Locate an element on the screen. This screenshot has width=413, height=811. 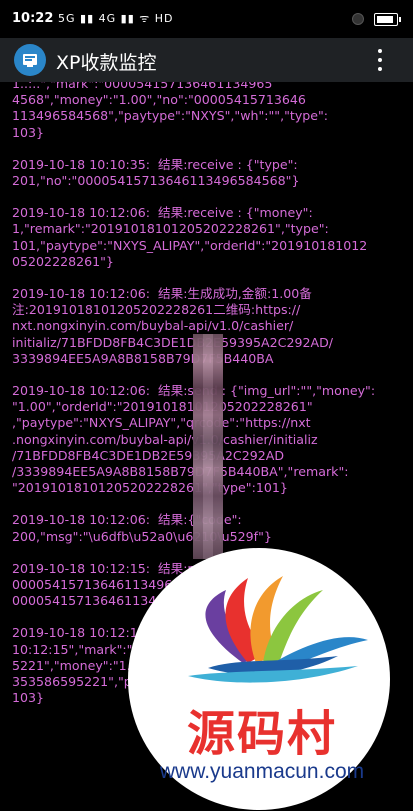
app-title: XP收款监控 is located at coordinates (106, 63).